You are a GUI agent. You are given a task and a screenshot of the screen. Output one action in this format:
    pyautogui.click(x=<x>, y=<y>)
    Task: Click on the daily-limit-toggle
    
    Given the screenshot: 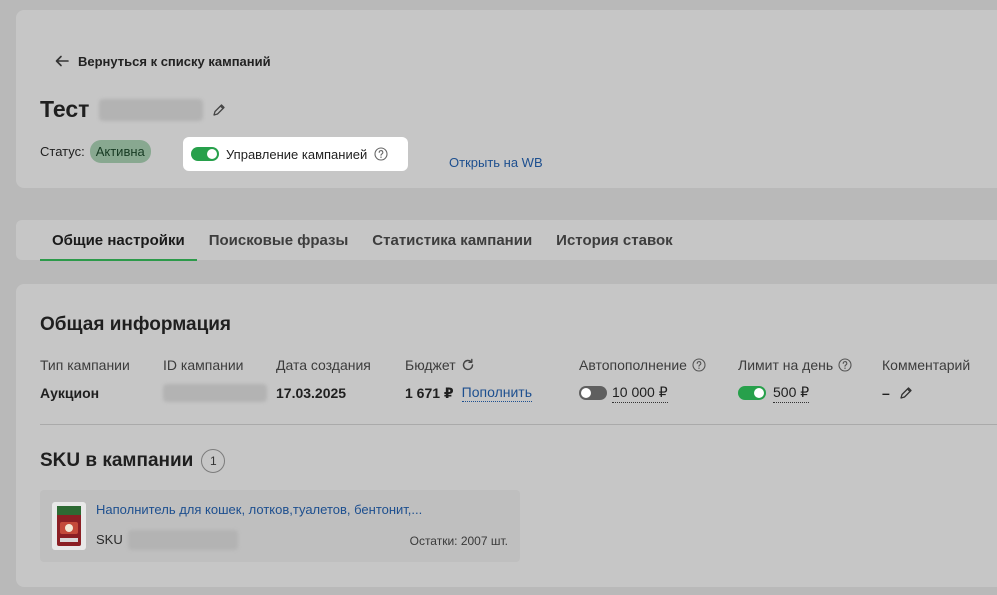 What is the action you would take?
    pyautogui.click(x=752, y=393)
    